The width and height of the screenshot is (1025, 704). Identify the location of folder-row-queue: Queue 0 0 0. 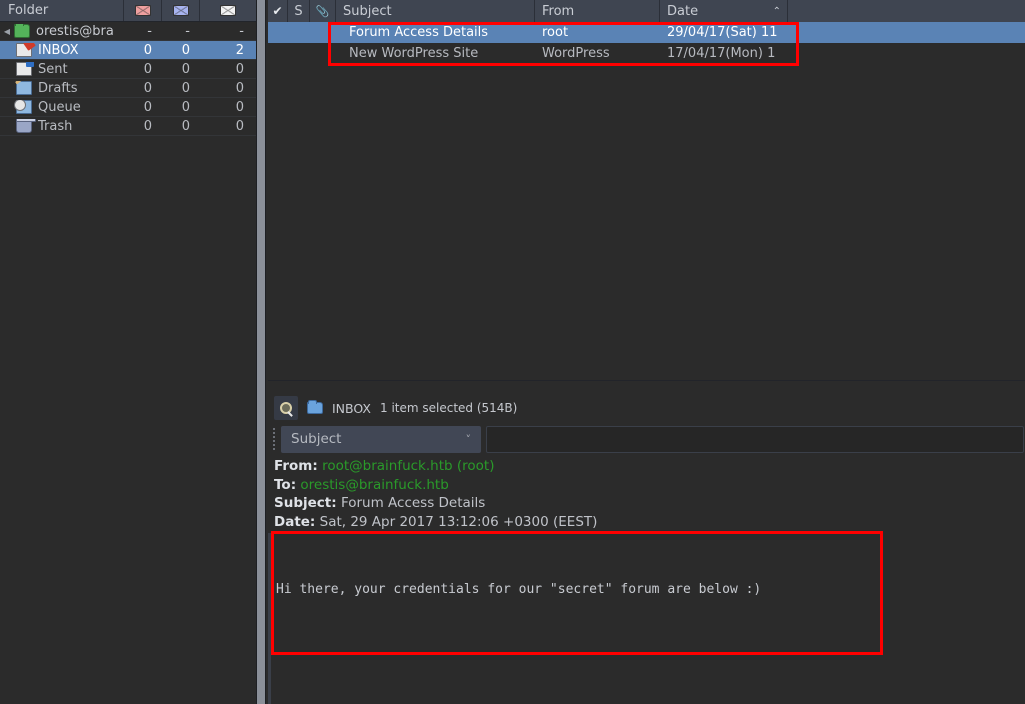
(128, 107).